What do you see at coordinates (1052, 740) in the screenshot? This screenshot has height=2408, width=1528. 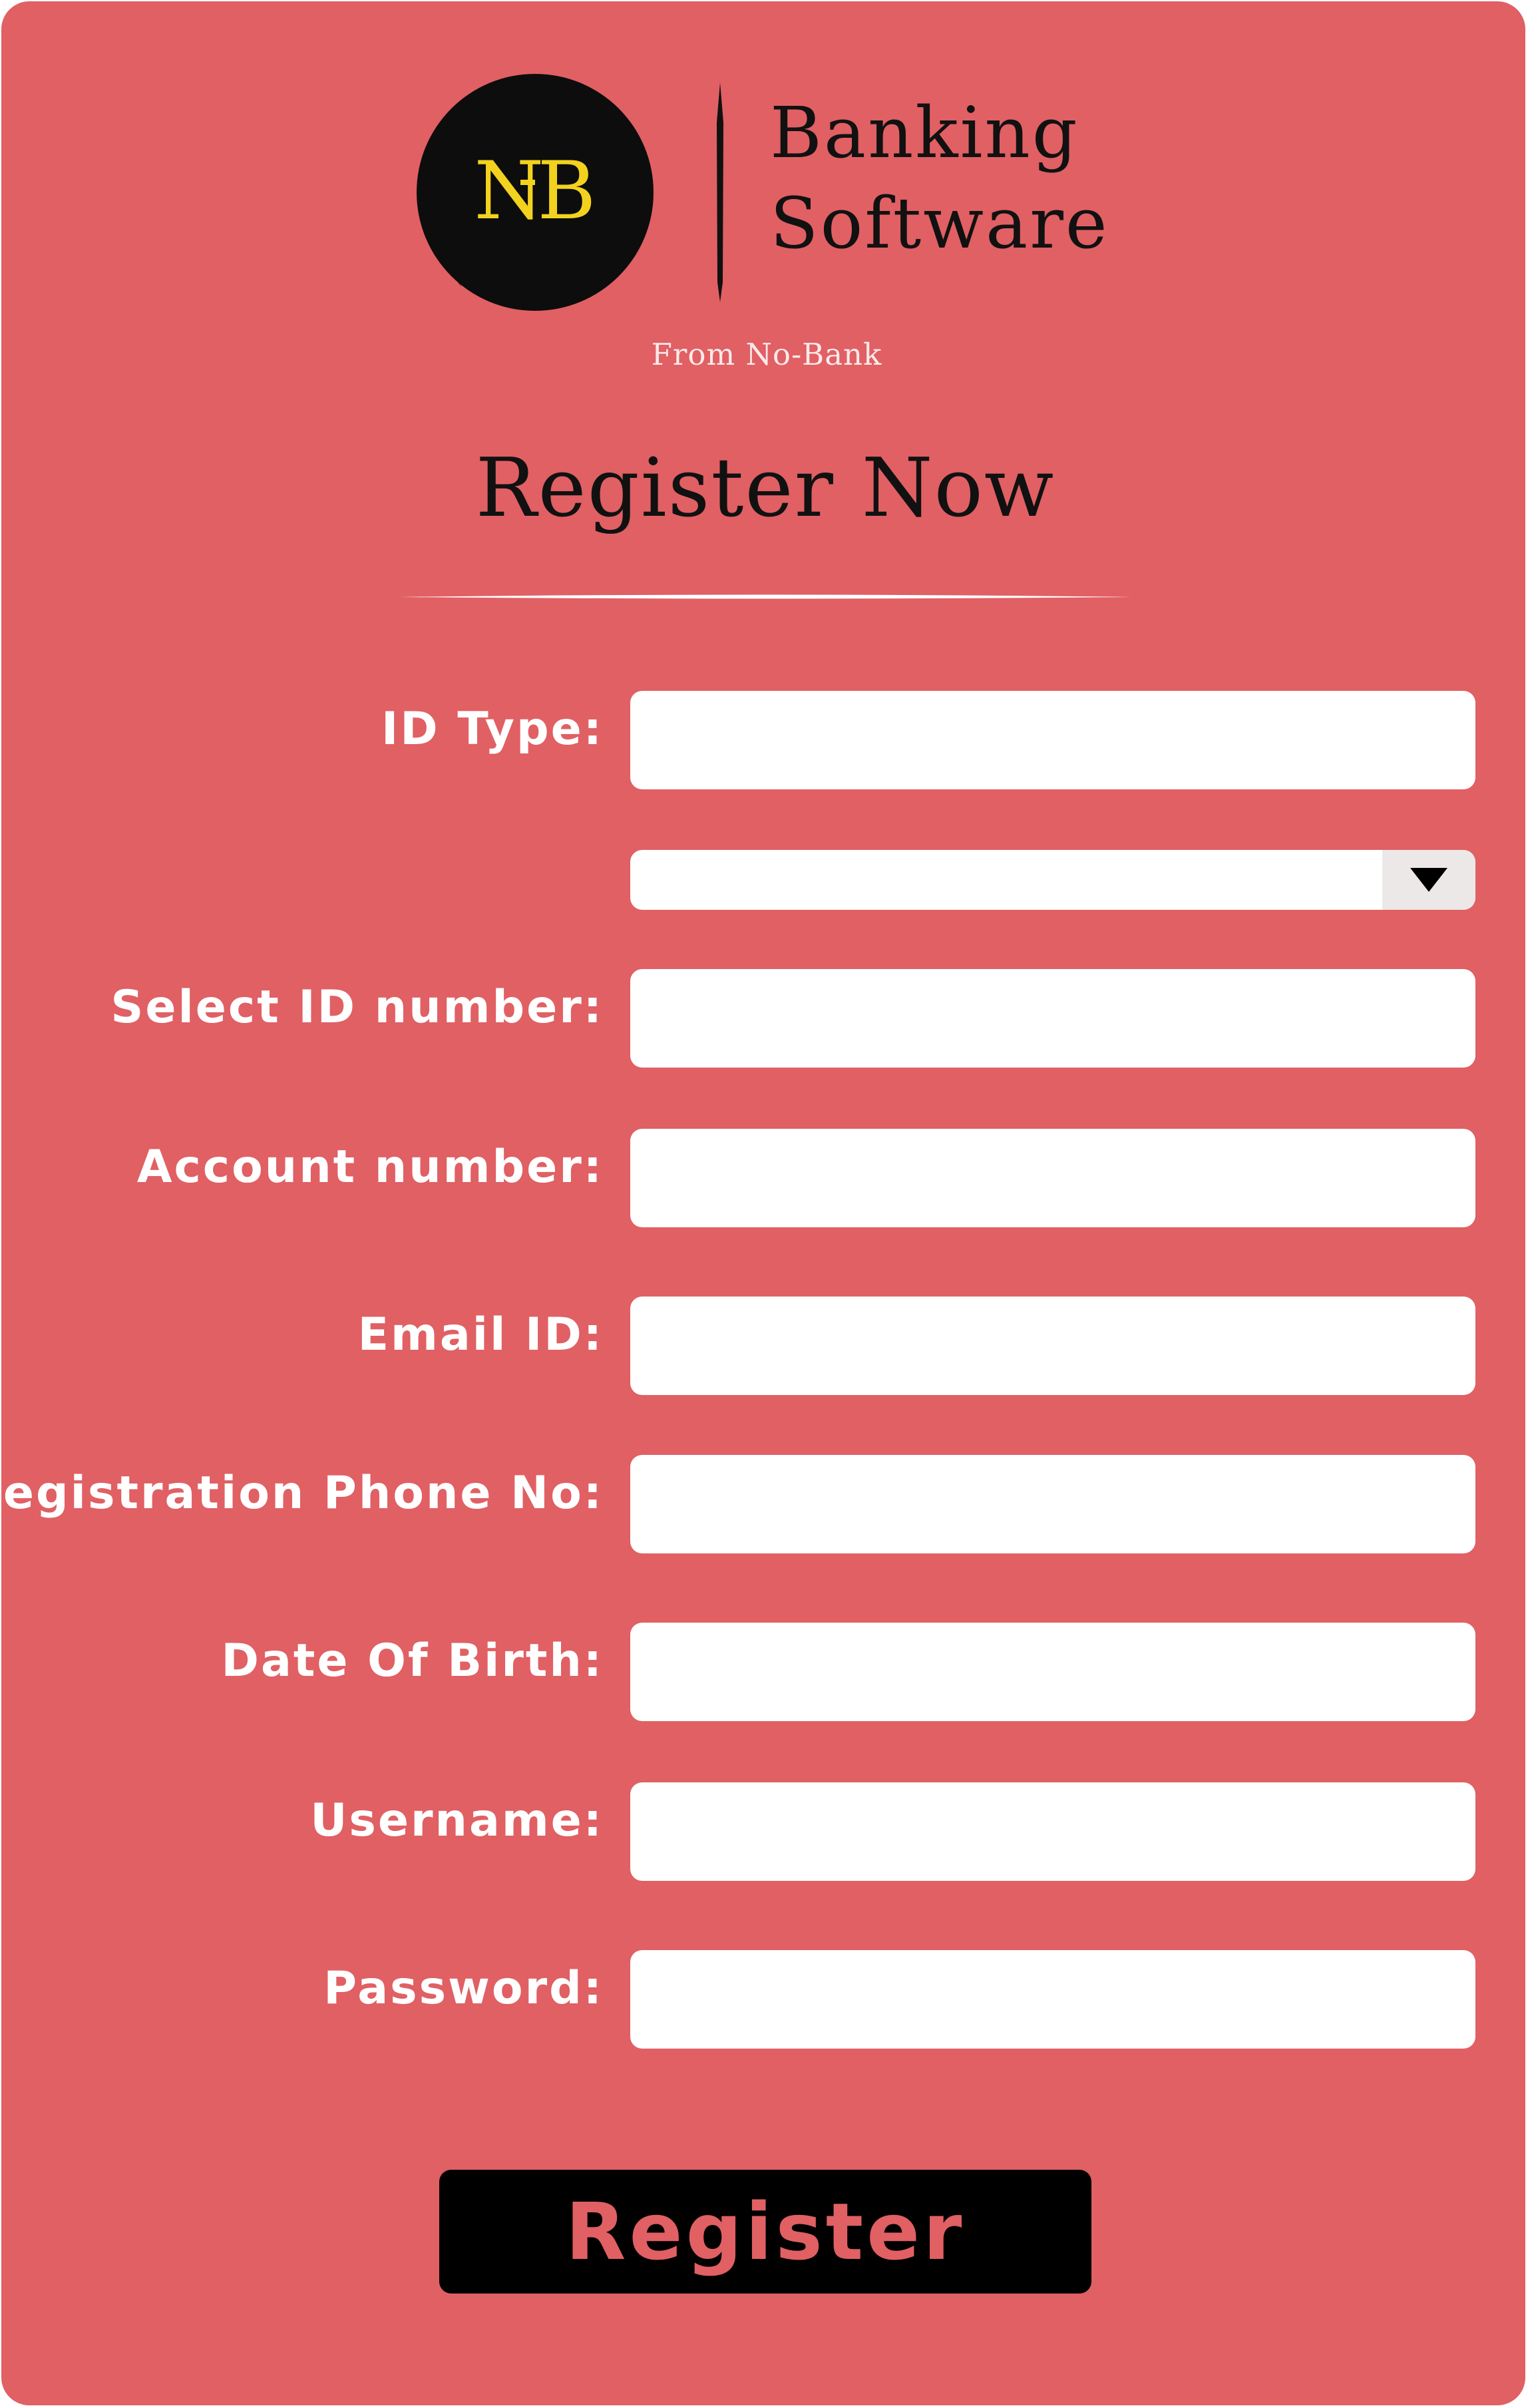 I see `id-type-field` at bounding box center [1052, 740].